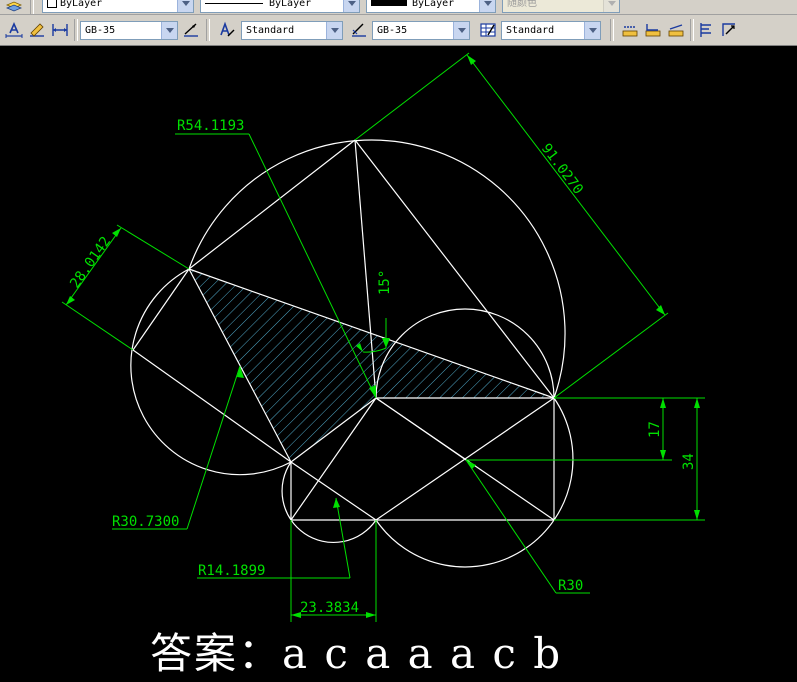 The width and height of the screenshot is (797, 682). What do you see at coordinates (389, 3) in the screenshot?
I see `lineweight-preview` at bounding box center [389, 3].